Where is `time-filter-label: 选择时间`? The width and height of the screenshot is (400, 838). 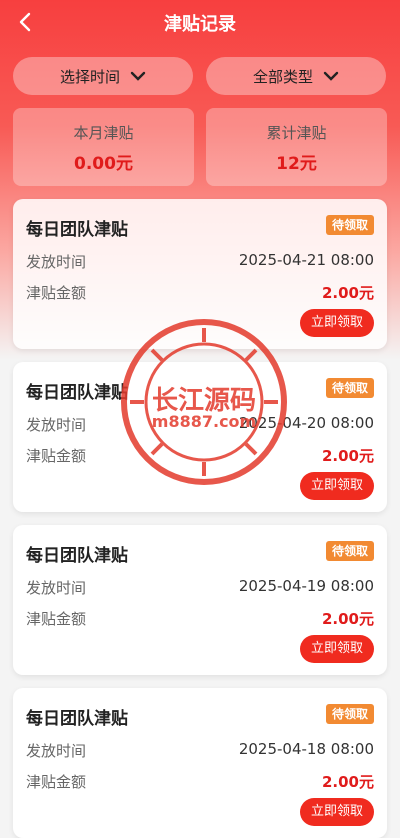
time-filter-label: 选择时间 is located at coordinates (89, 76).